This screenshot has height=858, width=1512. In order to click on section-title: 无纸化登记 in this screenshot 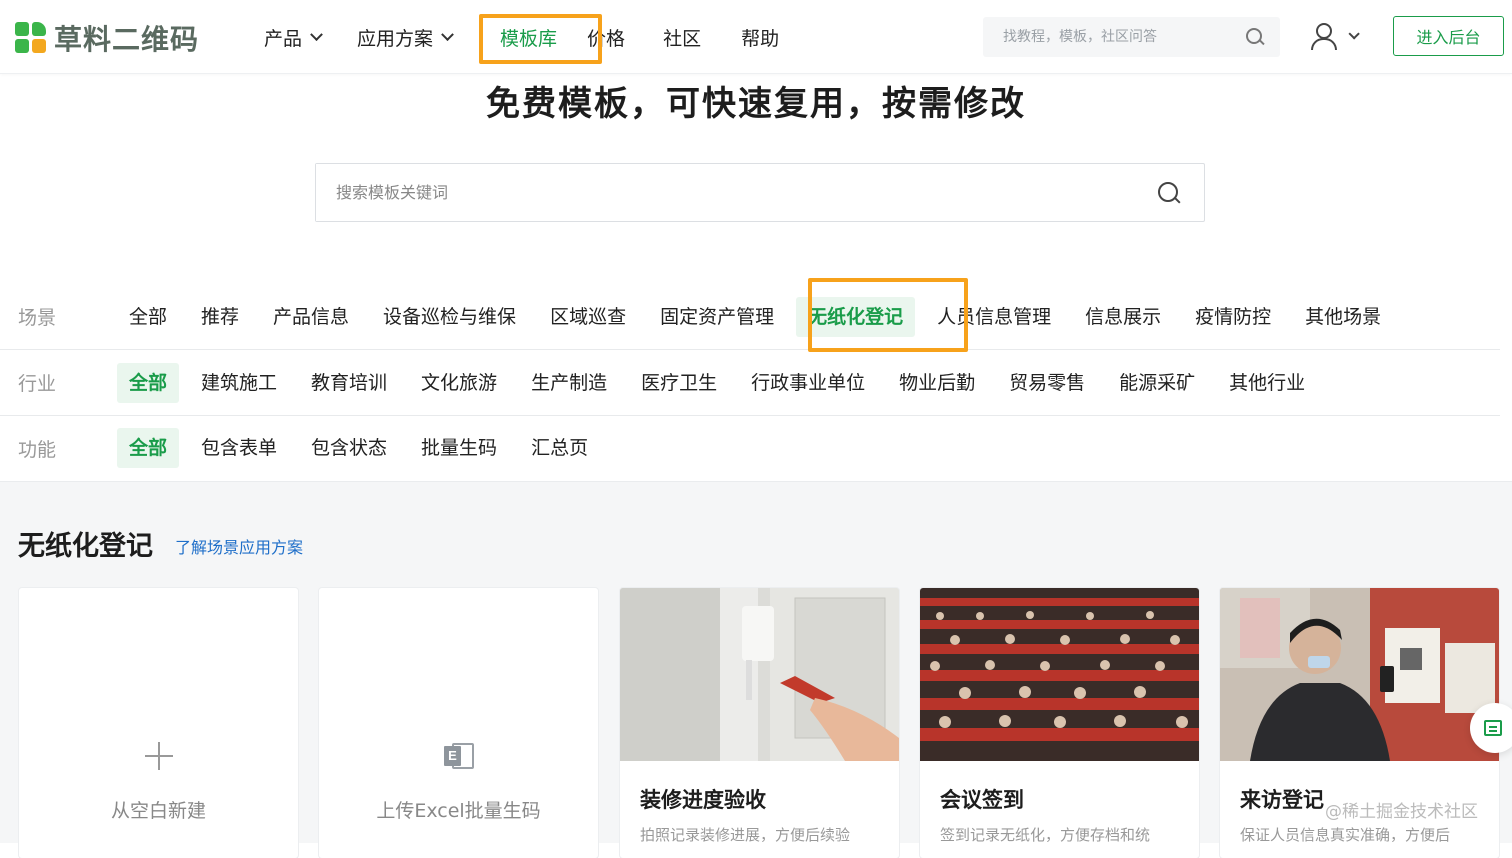, I will do `click(85, 546)`.